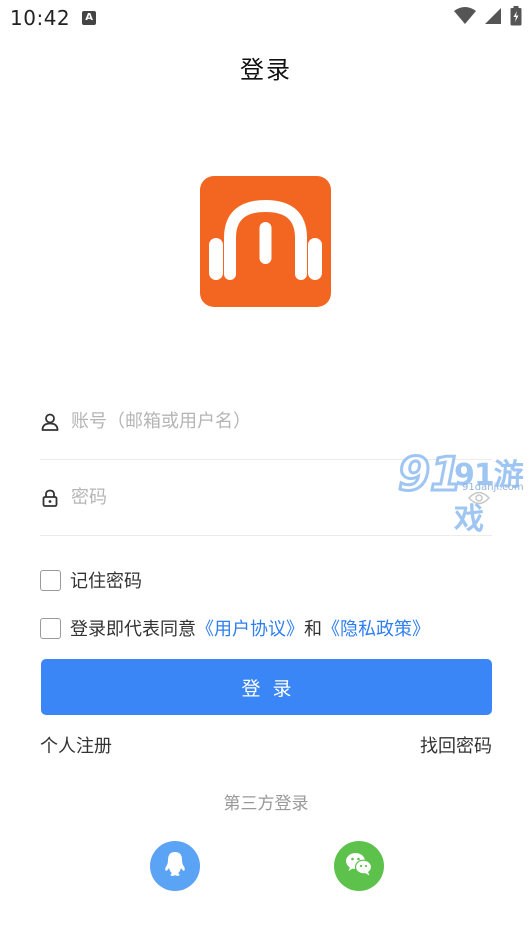 The image size is (532, 947). I want to click on forgot-password-link: 找回密码, so click(456, 745).